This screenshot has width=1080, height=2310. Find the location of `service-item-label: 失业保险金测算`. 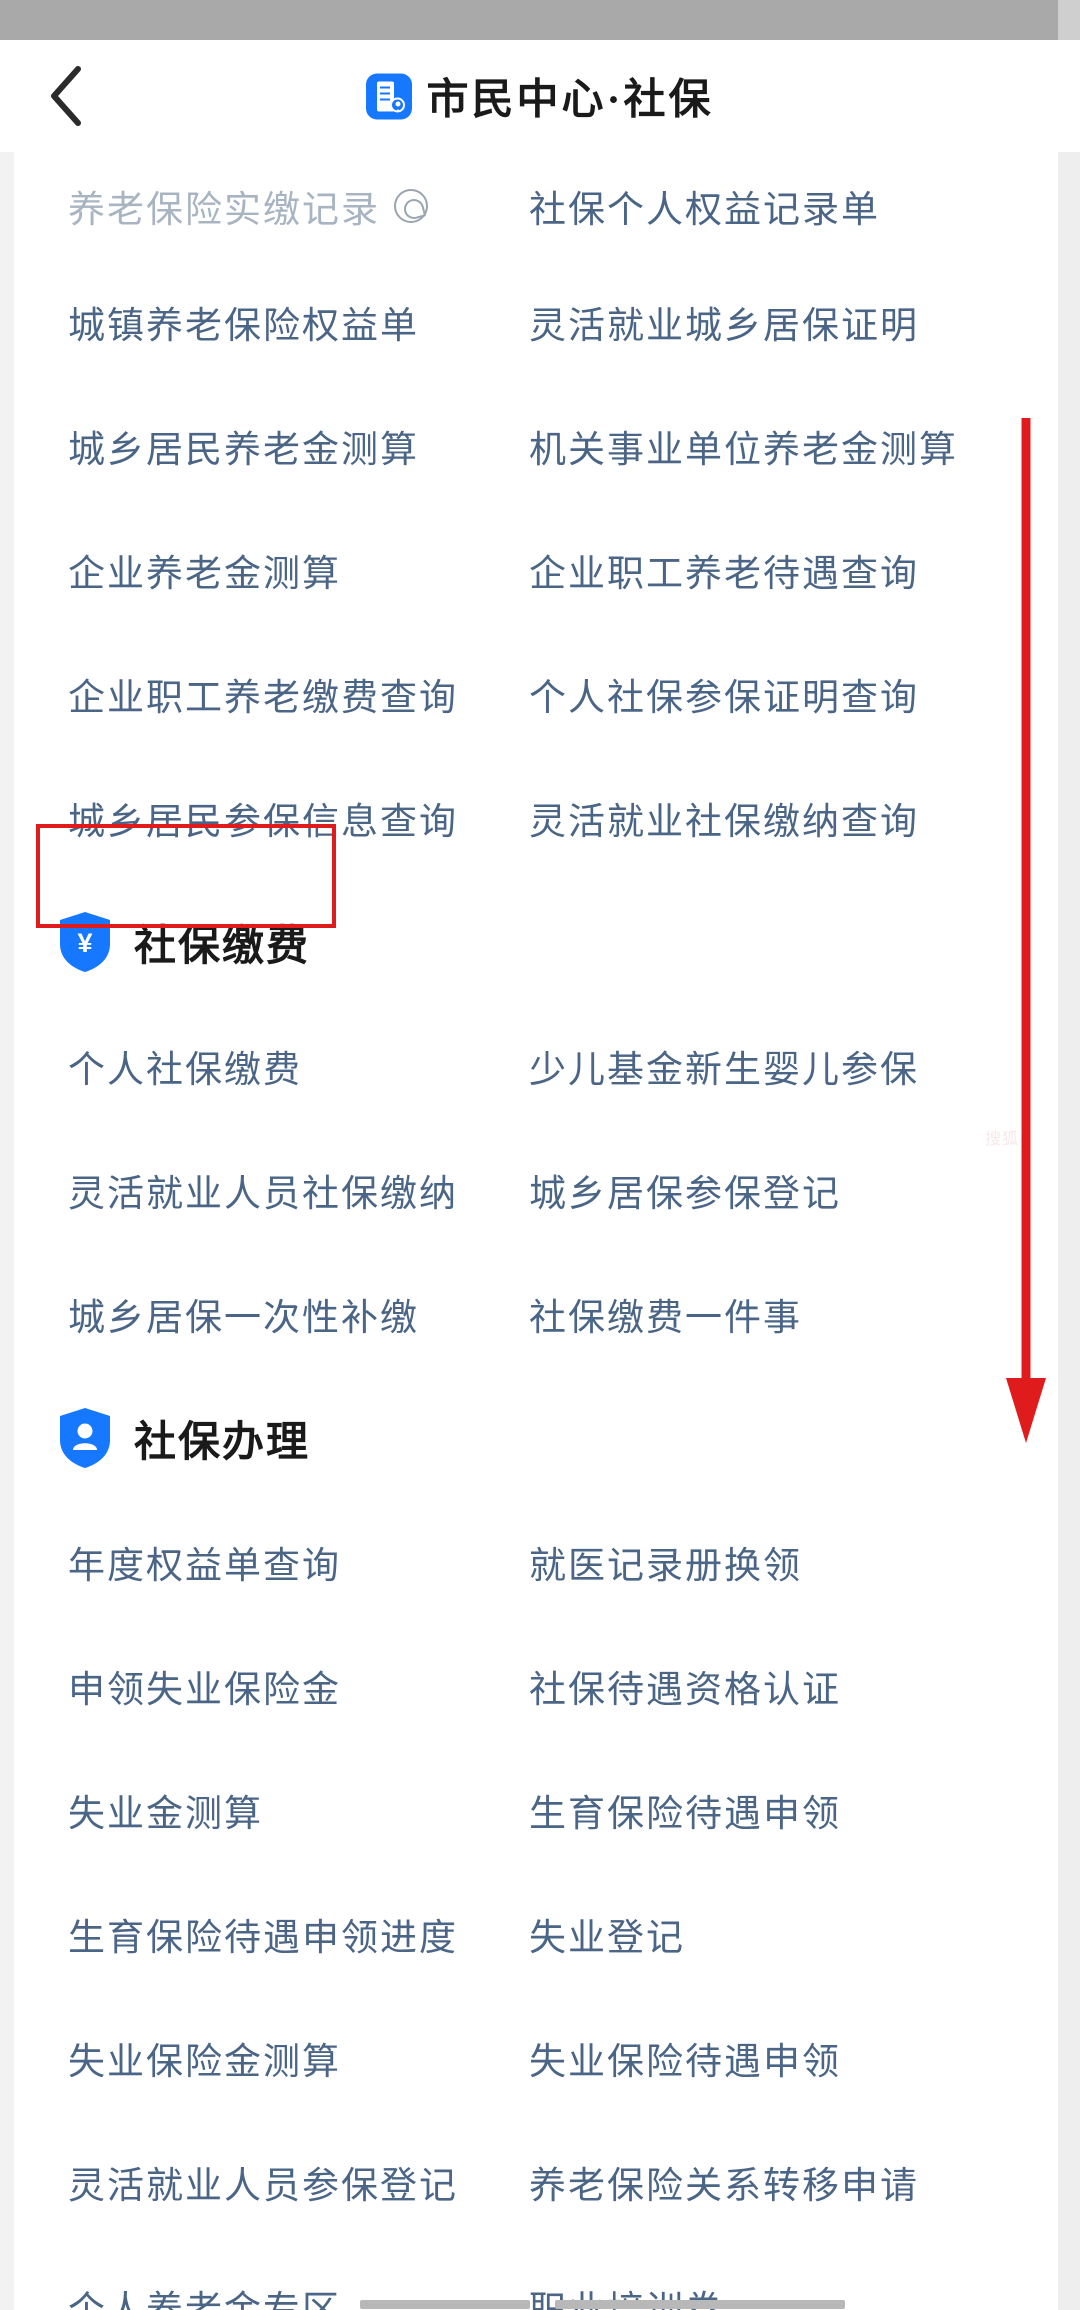

service-item-label: 失业保险金测算 is located at coordinates (204, 2062).